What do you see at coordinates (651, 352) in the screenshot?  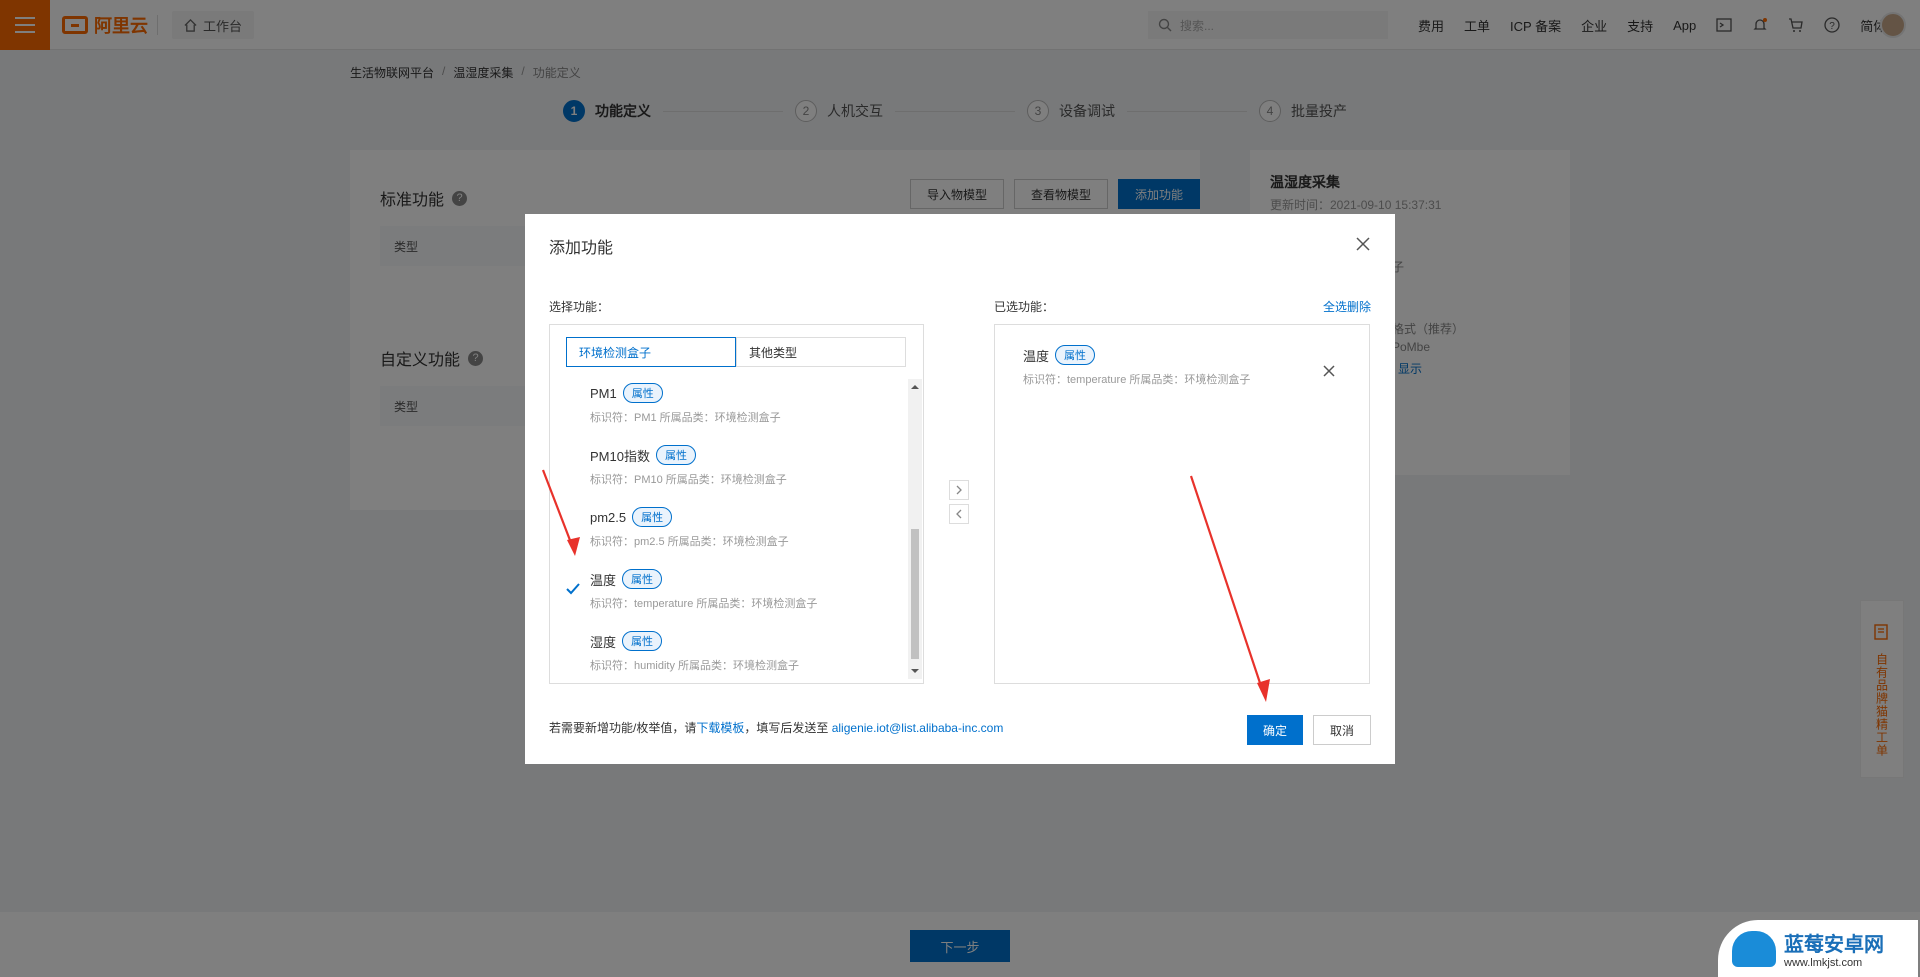 I see `tab-env-box: 环境检测盒子` at bounding box center [651, 352].